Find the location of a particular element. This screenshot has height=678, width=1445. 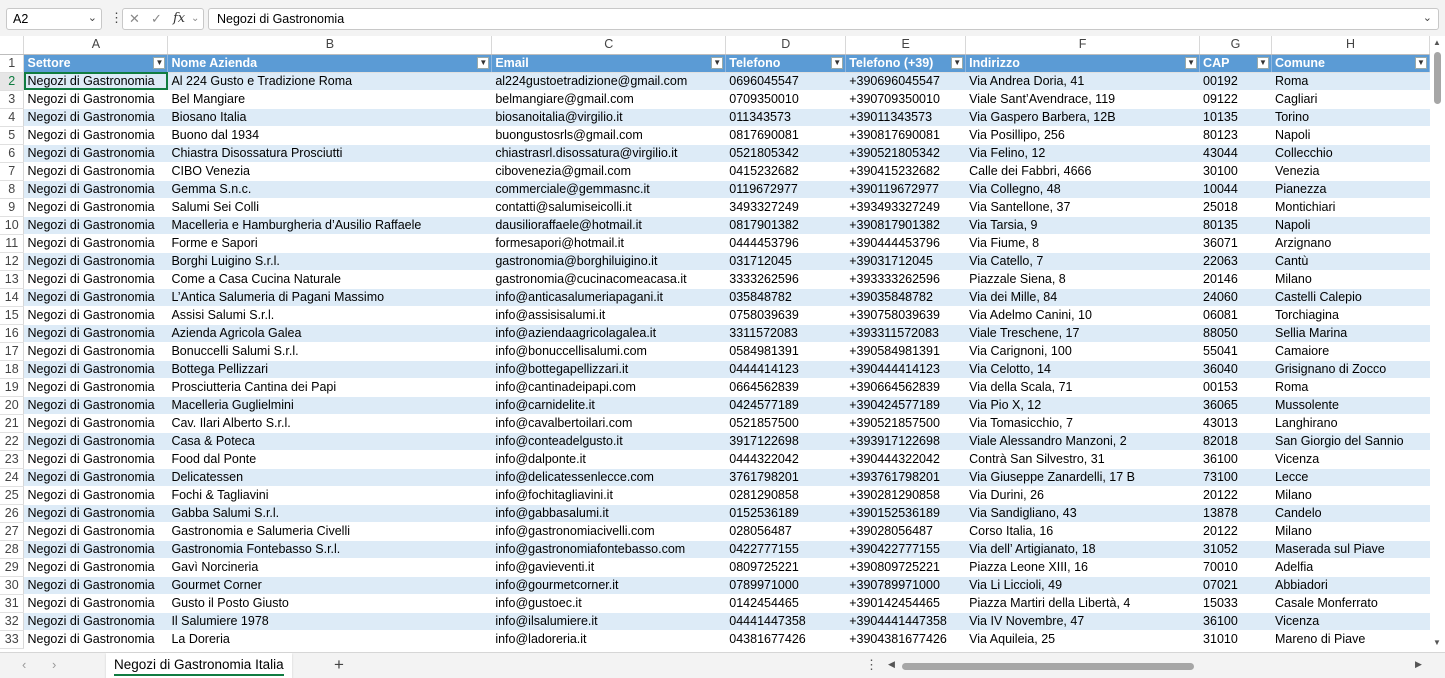

table-cell: 20122 is located at coordinates (1235, 495).